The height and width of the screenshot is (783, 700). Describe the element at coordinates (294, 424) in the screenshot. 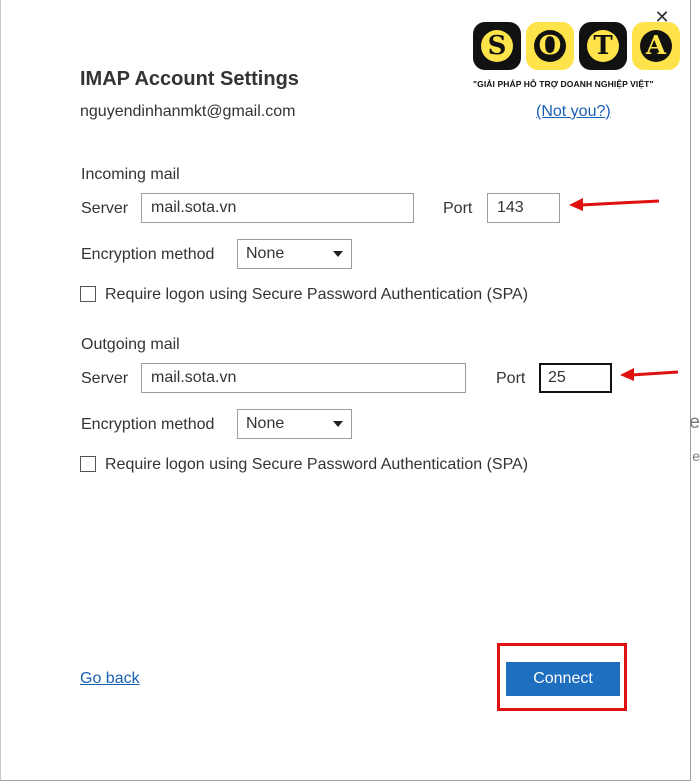

I see `outgoing-encryption-select: None` at that location.